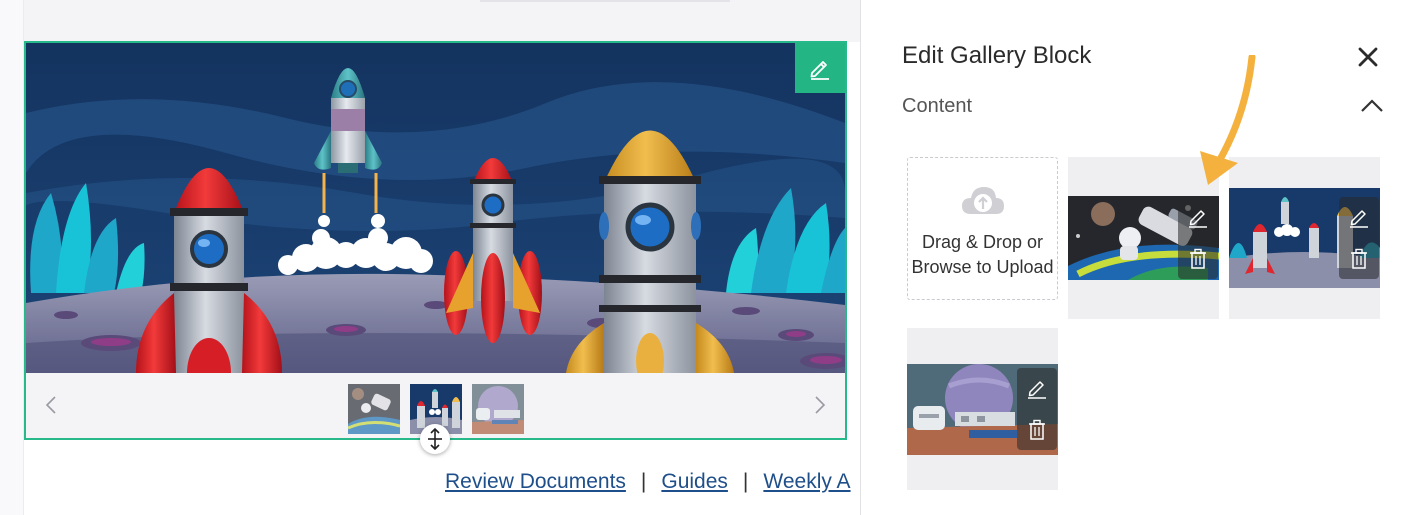  Describe the element at coordinates (982, 228) in the screenshot. I see `image-upload-dropzone: Drag & Drop or Browse to Upload` at that location.